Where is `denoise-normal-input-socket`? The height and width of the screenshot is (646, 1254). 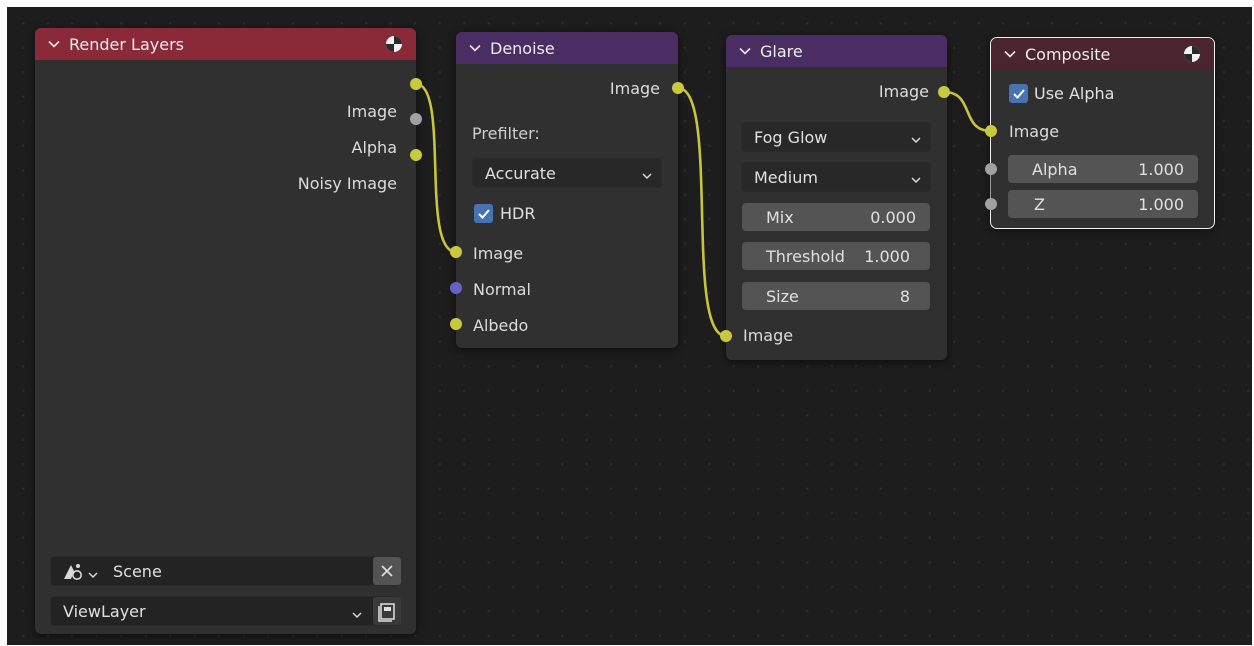
denoise-normal-input-socket is located at coordinates (456, 288).